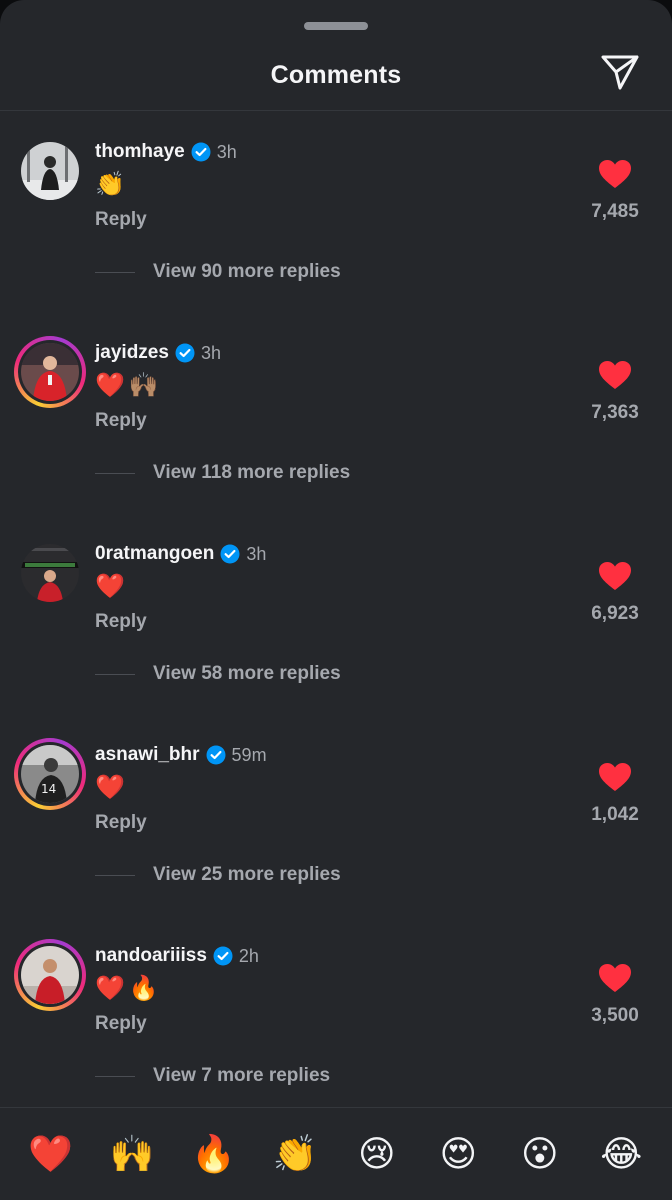 Image resolution: width=672 pixels, height=1200 pixels. I want to click on comment-text: 👏, so click(112, 184).